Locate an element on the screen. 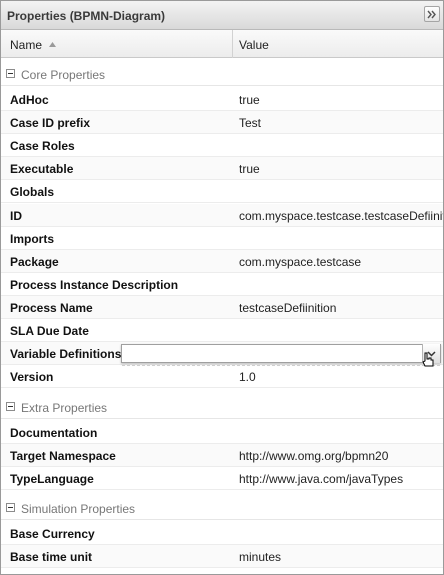 The height and width of the screenshot is (575, 444). property-value: 1.0 is located at coordinates (341, 377).